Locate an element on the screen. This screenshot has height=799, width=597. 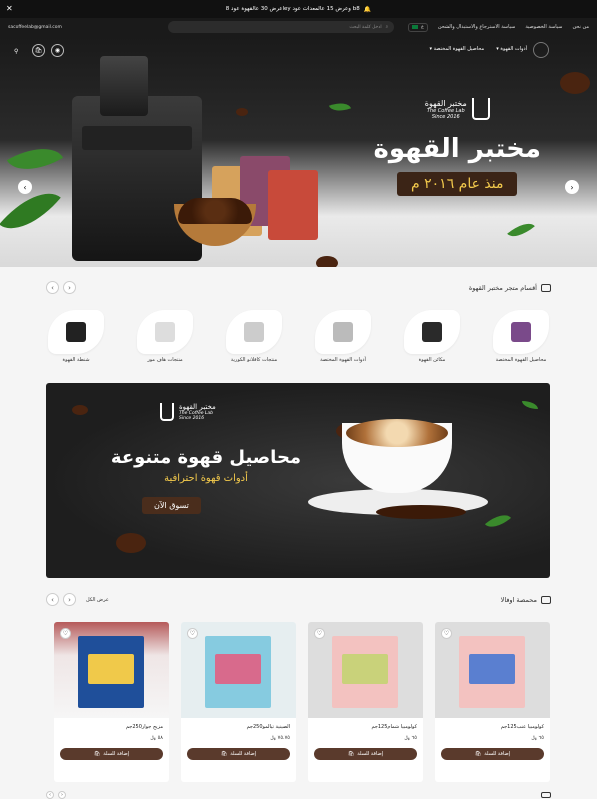
product-card: ♡ مزيج جوار250جم ٥٨ ﷼ 🛍 إضافة للسلة is located at coordinates (111, 702).